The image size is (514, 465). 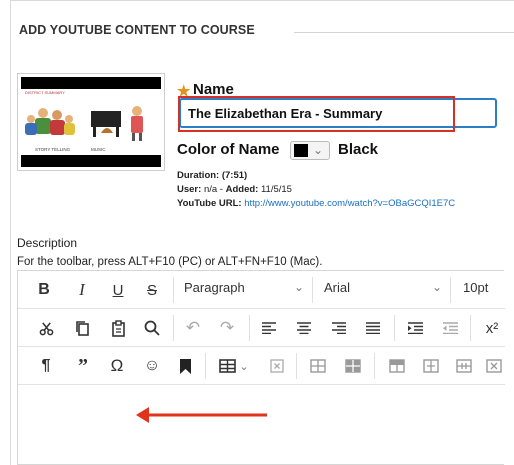 What do you see at coordinates (118, 328) in the screenshot?
I see `paste-icon` at bounding box center [118, 328].